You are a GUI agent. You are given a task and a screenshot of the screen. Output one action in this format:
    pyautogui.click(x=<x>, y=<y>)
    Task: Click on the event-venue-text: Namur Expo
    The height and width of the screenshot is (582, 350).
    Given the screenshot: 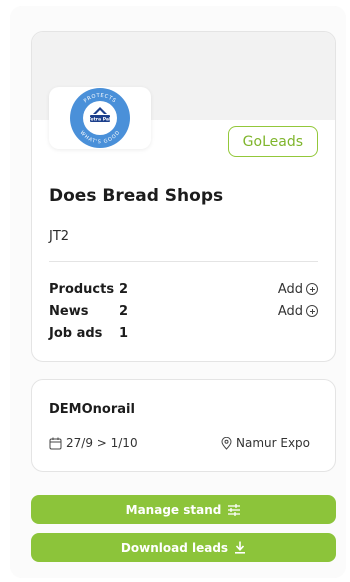 What is the action you would take?
    pyautogui.click(x=272, y=443)
    